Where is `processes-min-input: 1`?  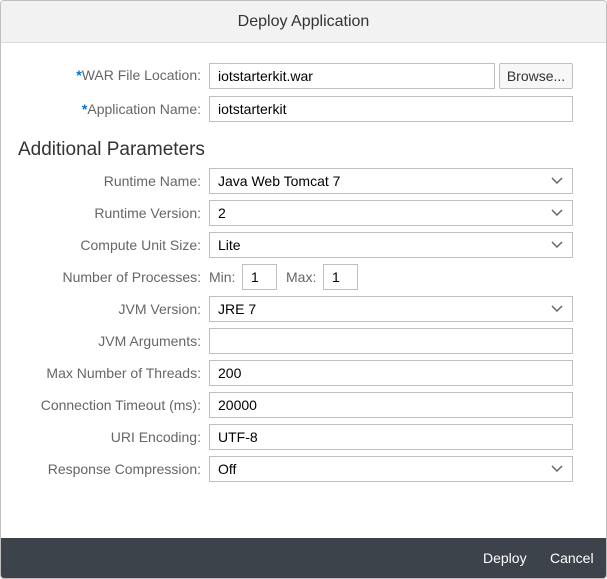
processes-min-input: 1 is located at coordinates (259, 277).